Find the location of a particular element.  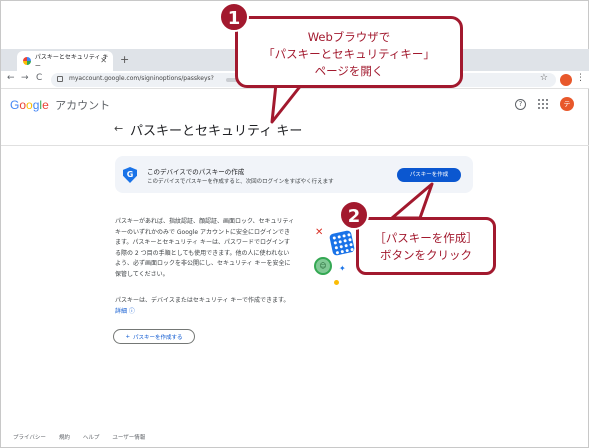

create-passkey-outline-button: + パスキーを作成する is located at coordinates (154, 336).